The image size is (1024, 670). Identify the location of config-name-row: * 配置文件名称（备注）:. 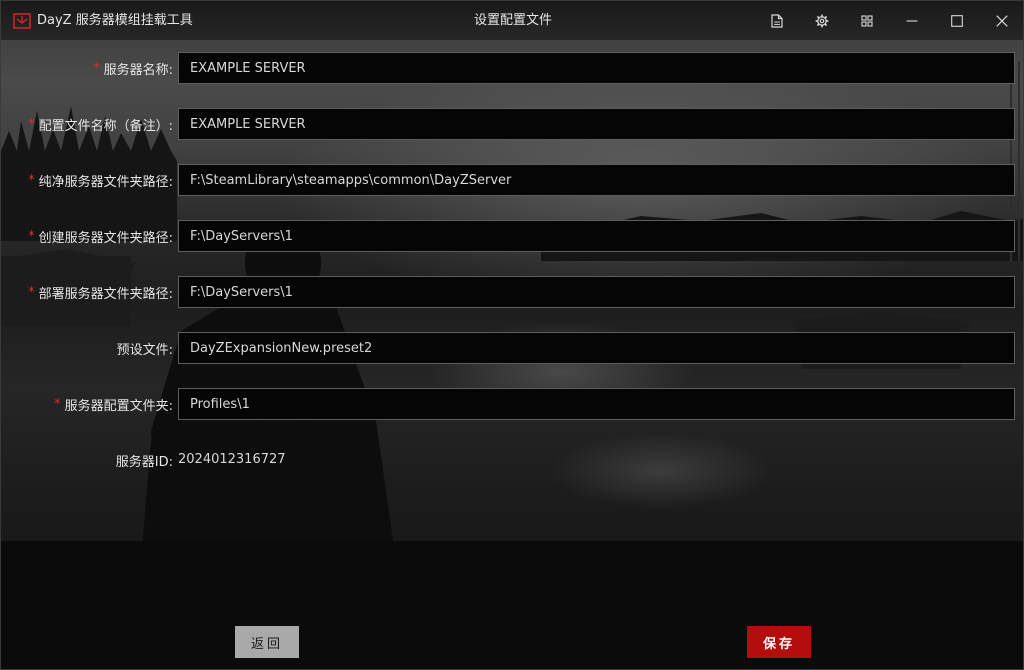
(512, 124).